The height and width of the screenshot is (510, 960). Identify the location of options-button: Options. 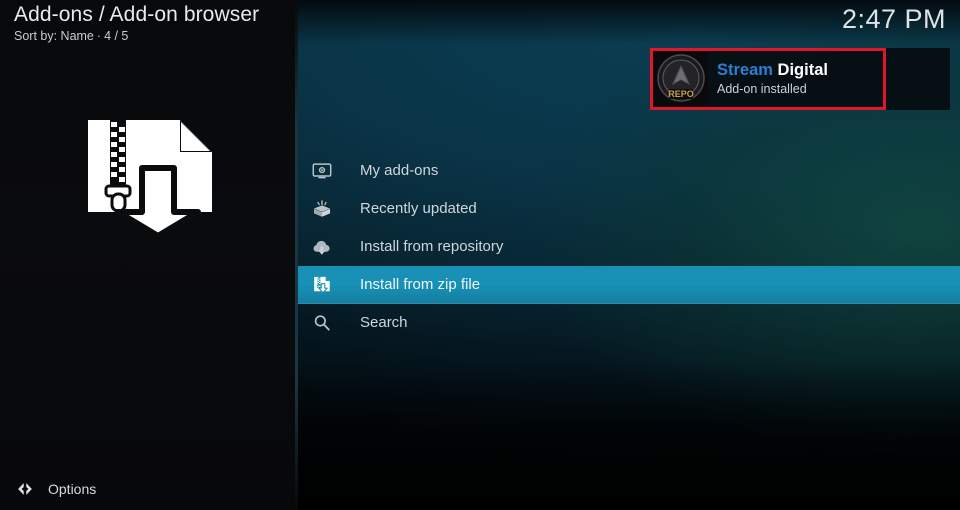
(55, 489).